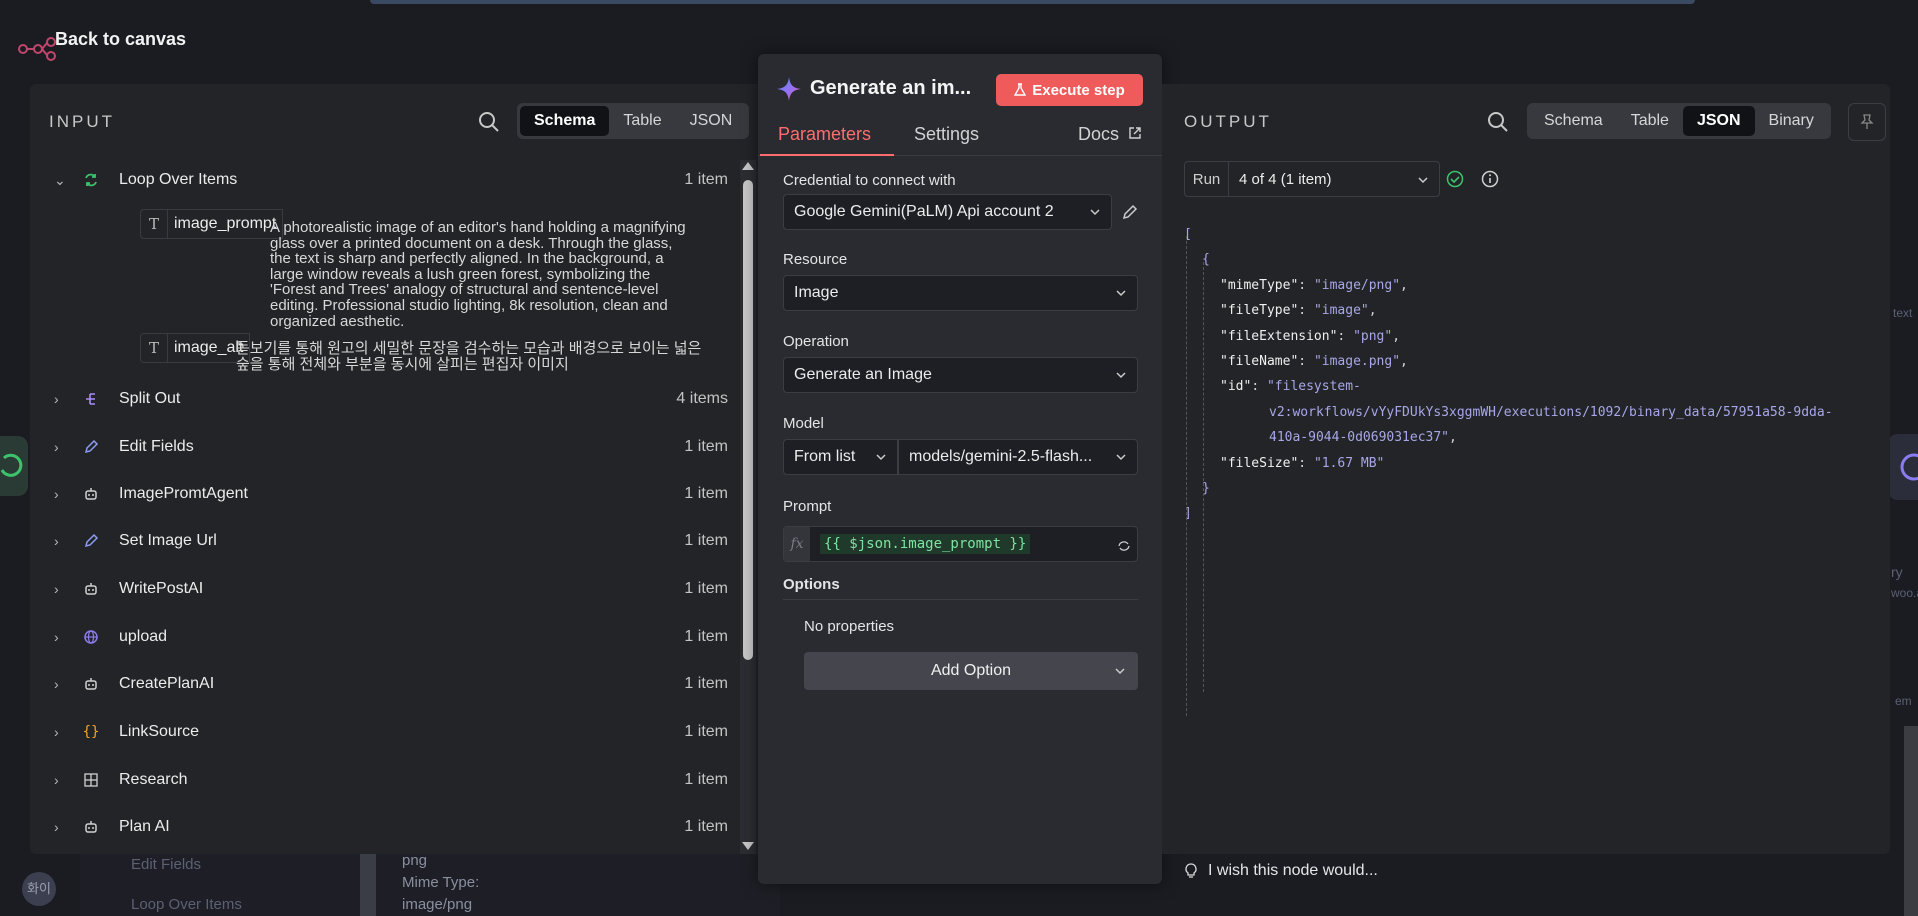  What do you see at coordinates (807, 506) in the screenshot?
I see `prompt-label: Prompt` at bounding box center [807, 506].